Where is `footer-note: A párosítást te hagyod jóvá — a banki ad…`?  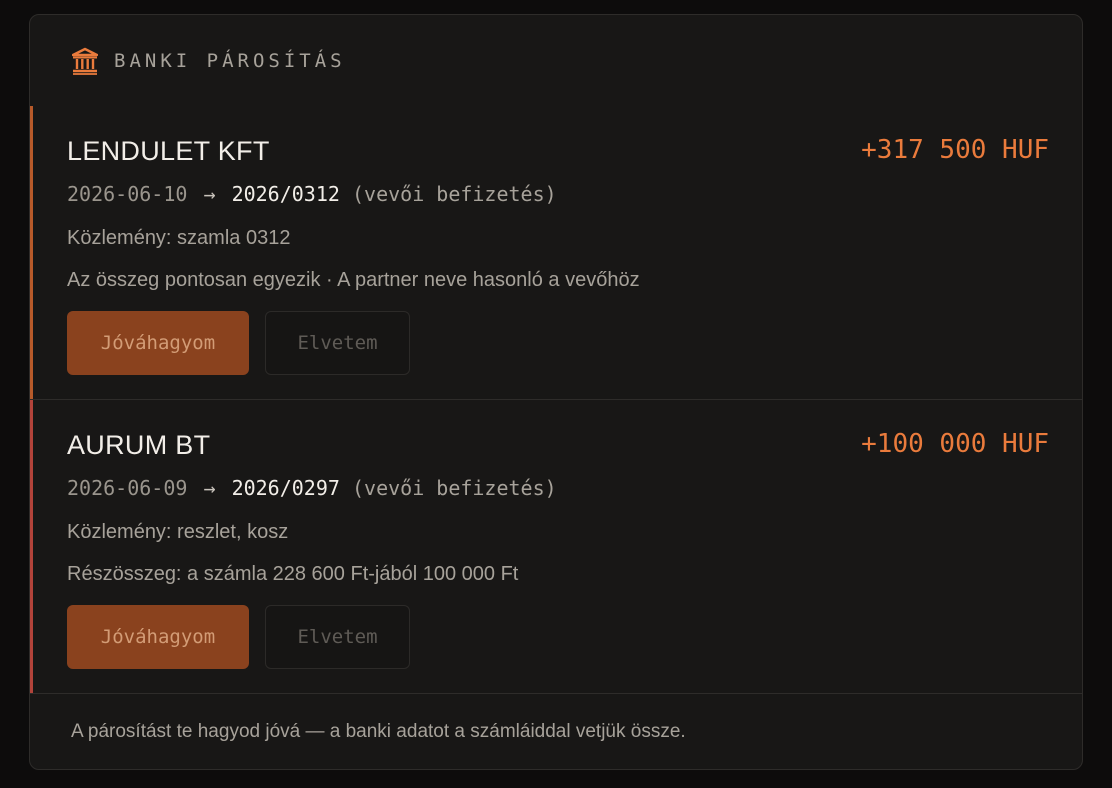
footer-note: A párosítást te hagyod jóvá — a banki ad… is located at coordinates (378, 731).